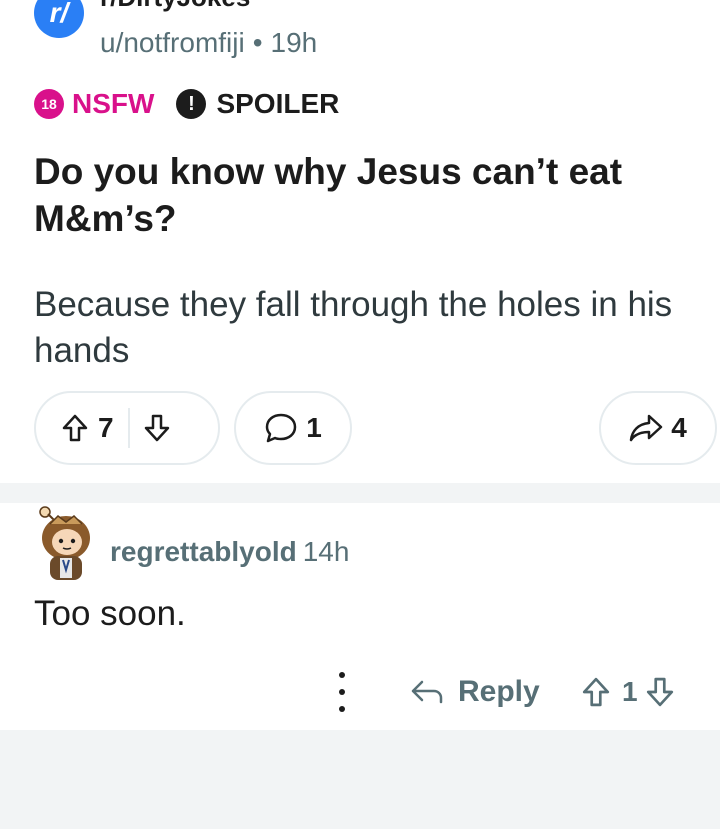  What do you see at coordinates (281, 428) in the screenshot?
I see `comment-bubble-icon` at bounding box center [281, 428].